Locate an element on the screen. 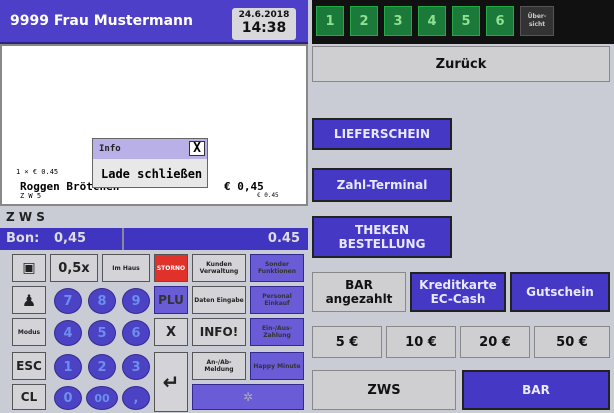 The height and width of the screenshot is (413, 614). tab-5: 5 is located at coordinates (466, 21).